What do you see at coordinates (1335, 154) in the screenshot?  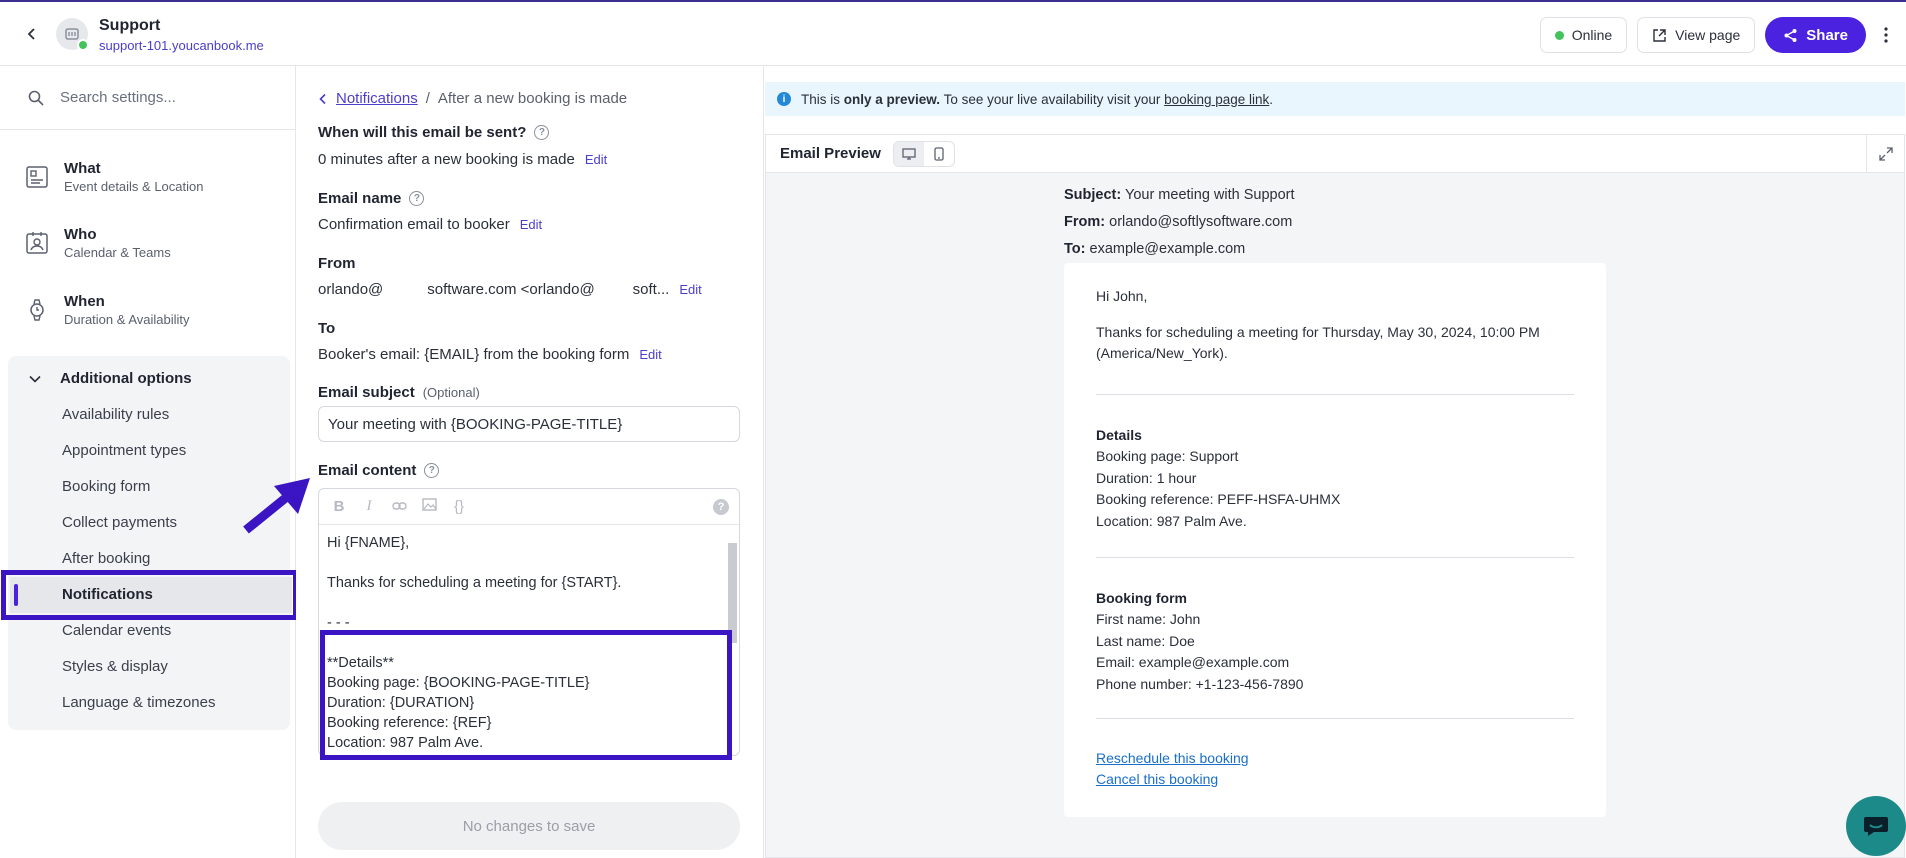 I see `preview-header: Email Preview` at bounding box center [1335, 154].